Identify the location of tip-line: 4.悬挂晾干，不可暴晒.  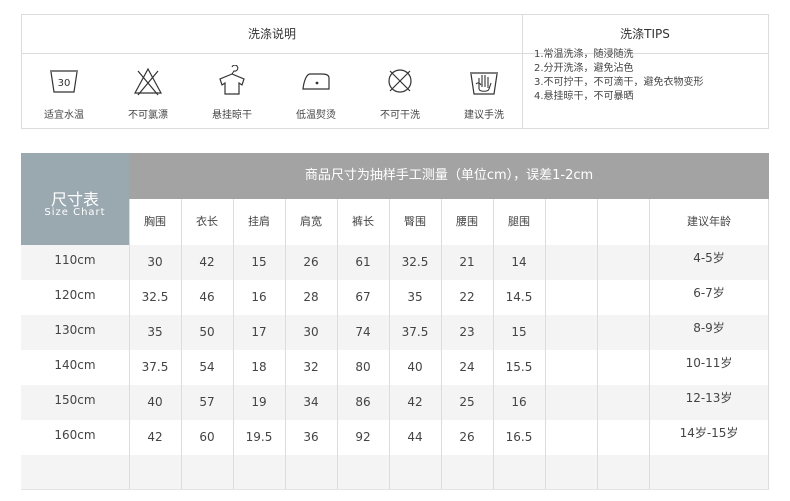
(584, 96).